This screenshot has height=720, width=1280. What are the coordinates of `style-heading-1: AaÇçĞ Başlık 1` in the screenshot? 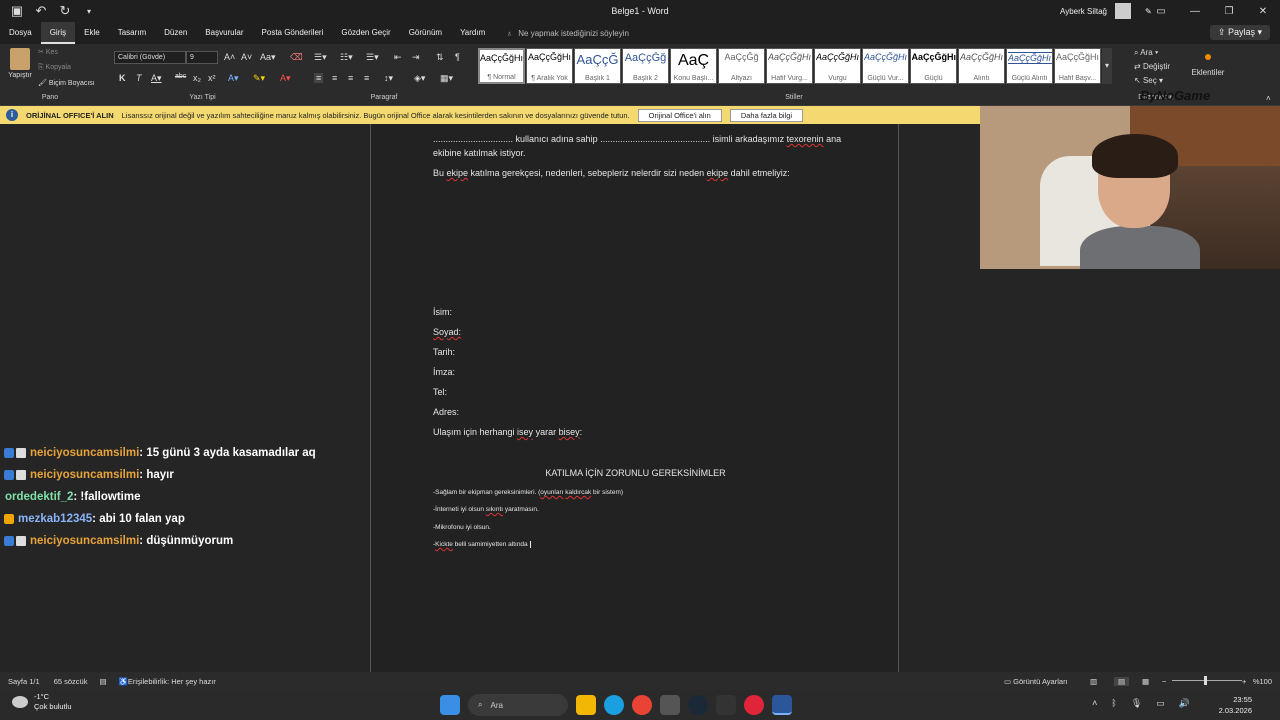 It's located at (597, 66).